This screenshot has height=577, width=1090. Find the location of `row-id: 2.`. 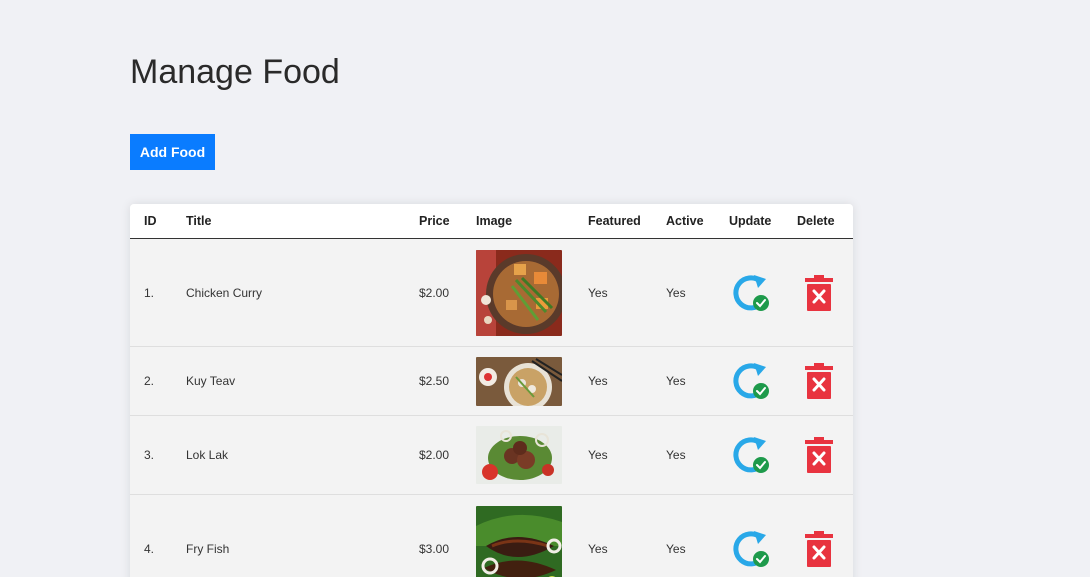

row-id: 2. is located at coordinates (158, 381).